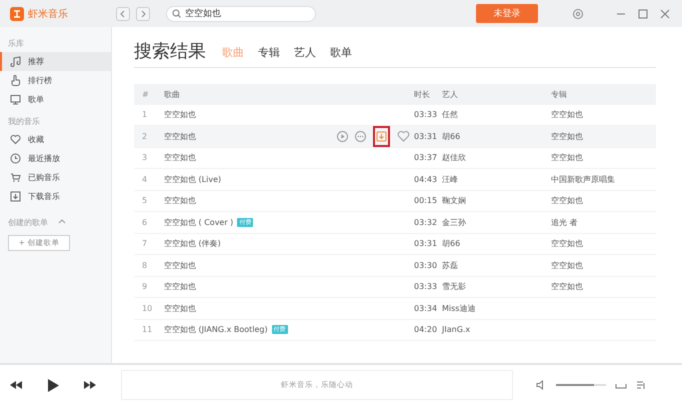 The height and width of the screenshot is (405, 682). Describe the element at coordinates (17, 13) in the screenshot. I see `app-logo-icon` at that location.